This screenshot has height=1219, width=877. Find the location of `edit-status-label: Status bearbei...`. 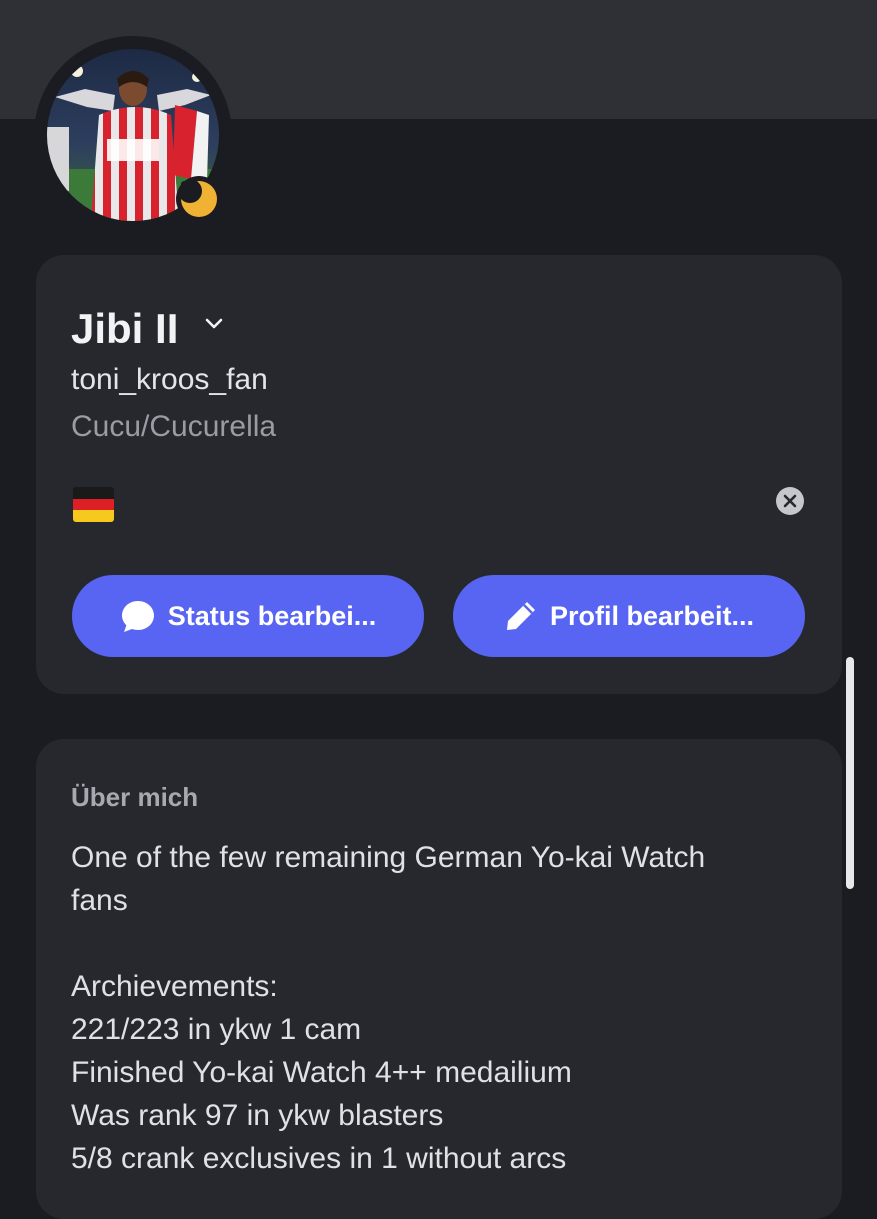

edit-status-label: Status bearbei... is located at coordinates (272, 615).